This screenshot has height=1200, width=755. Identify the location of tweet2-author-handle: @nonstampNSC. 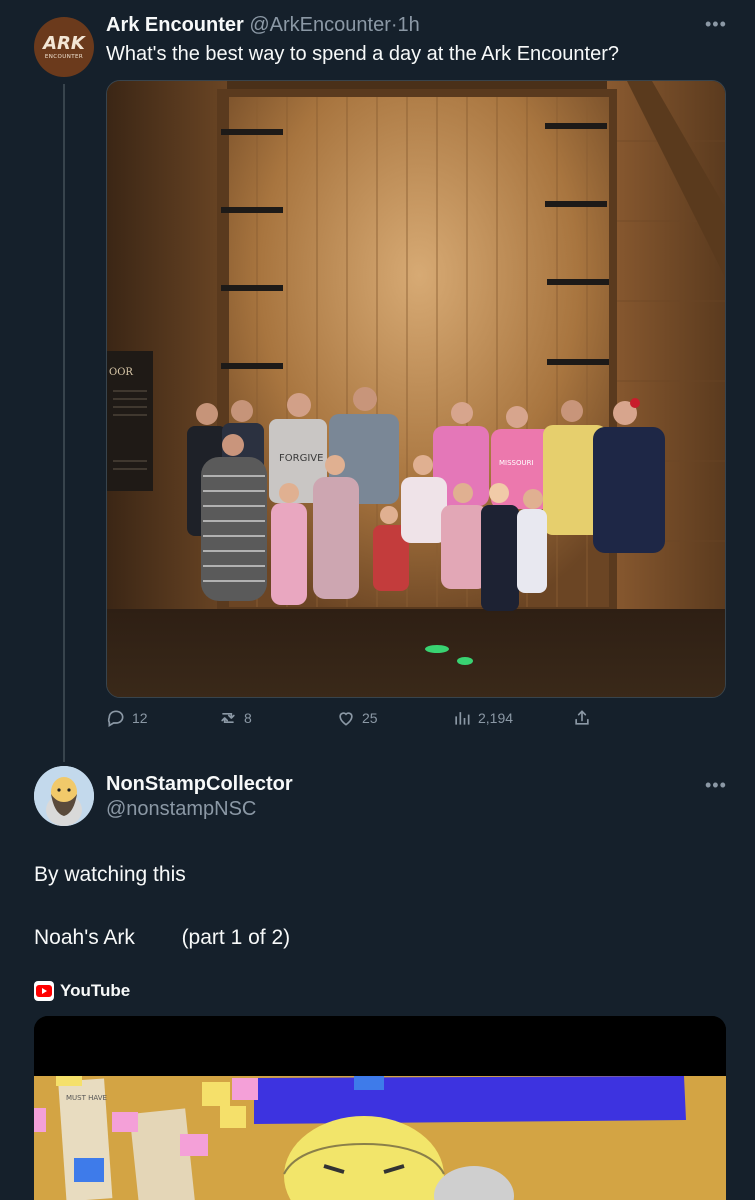
(181, 809).